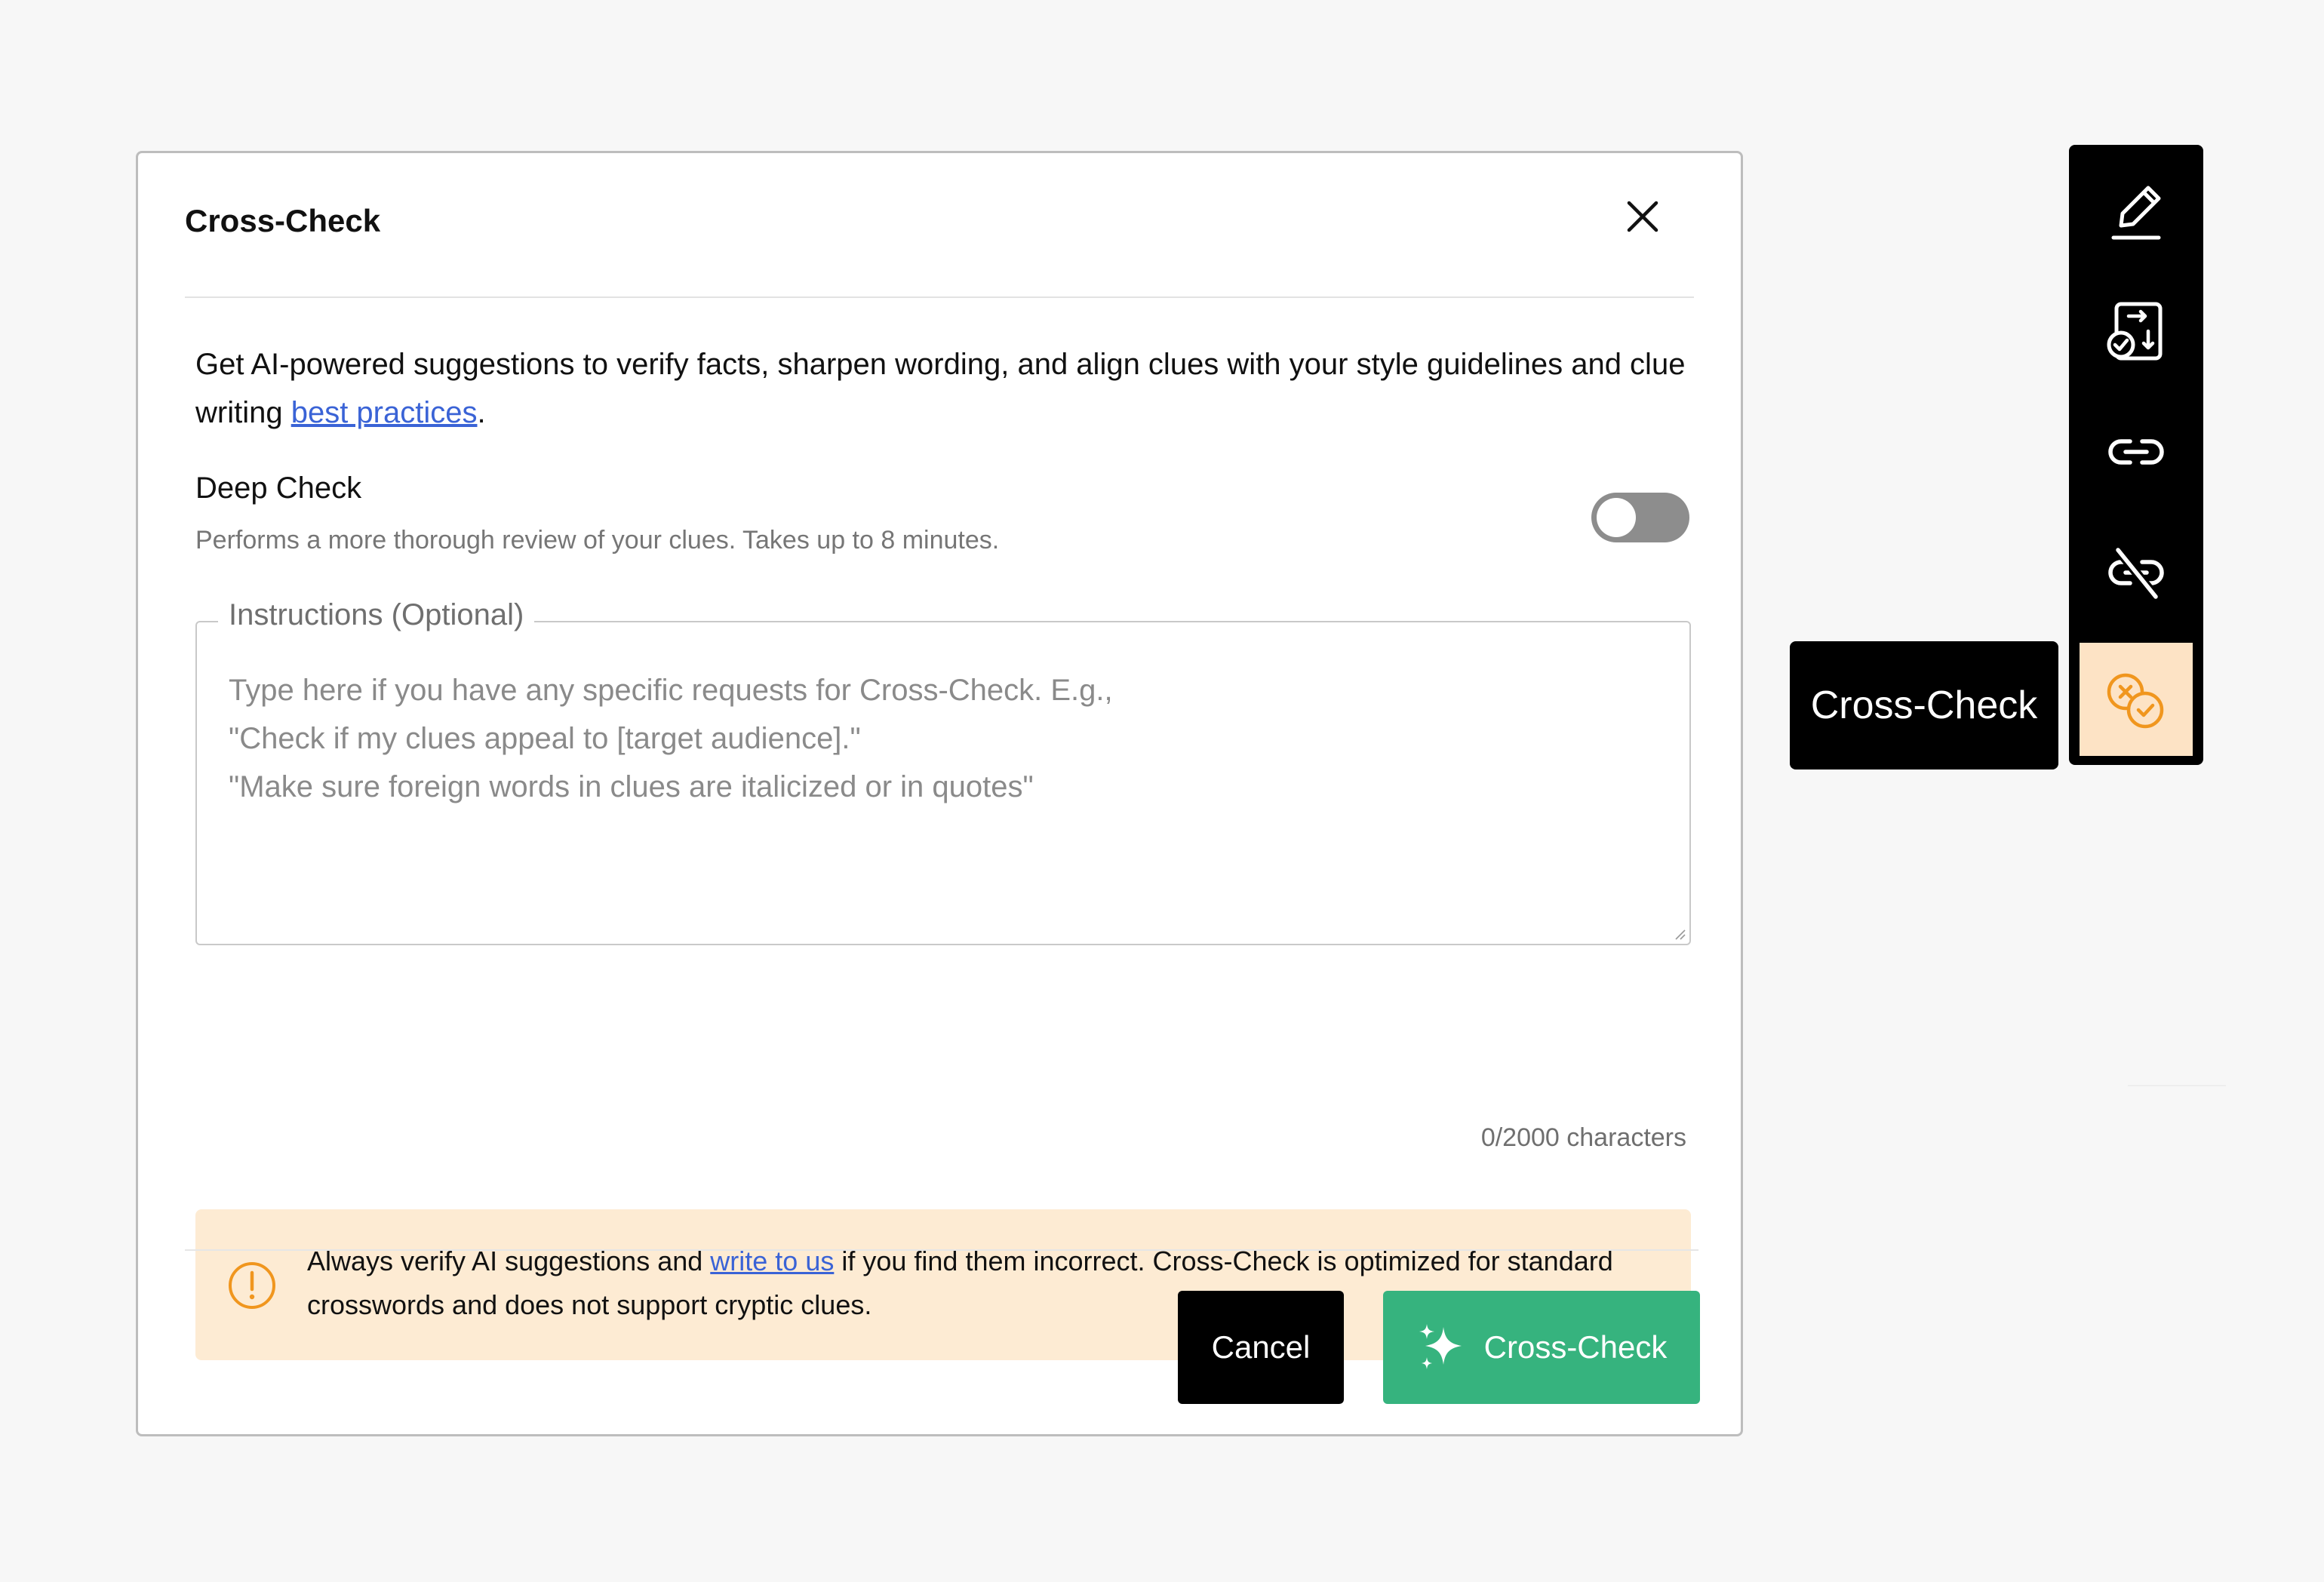  I want to click on cross-check-icon, so click(2135, 701).